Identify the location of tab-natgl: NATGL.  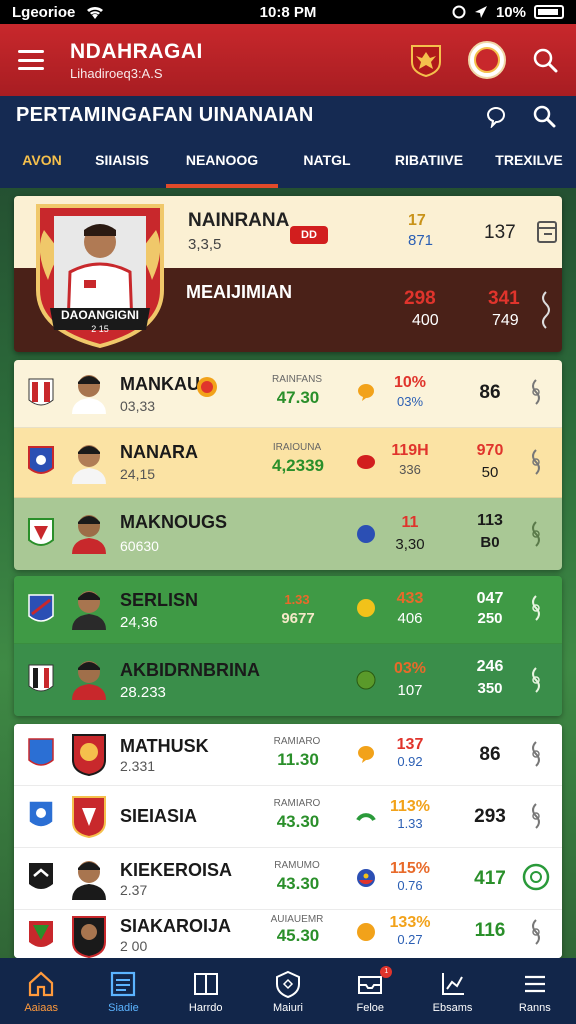
(327, 168).